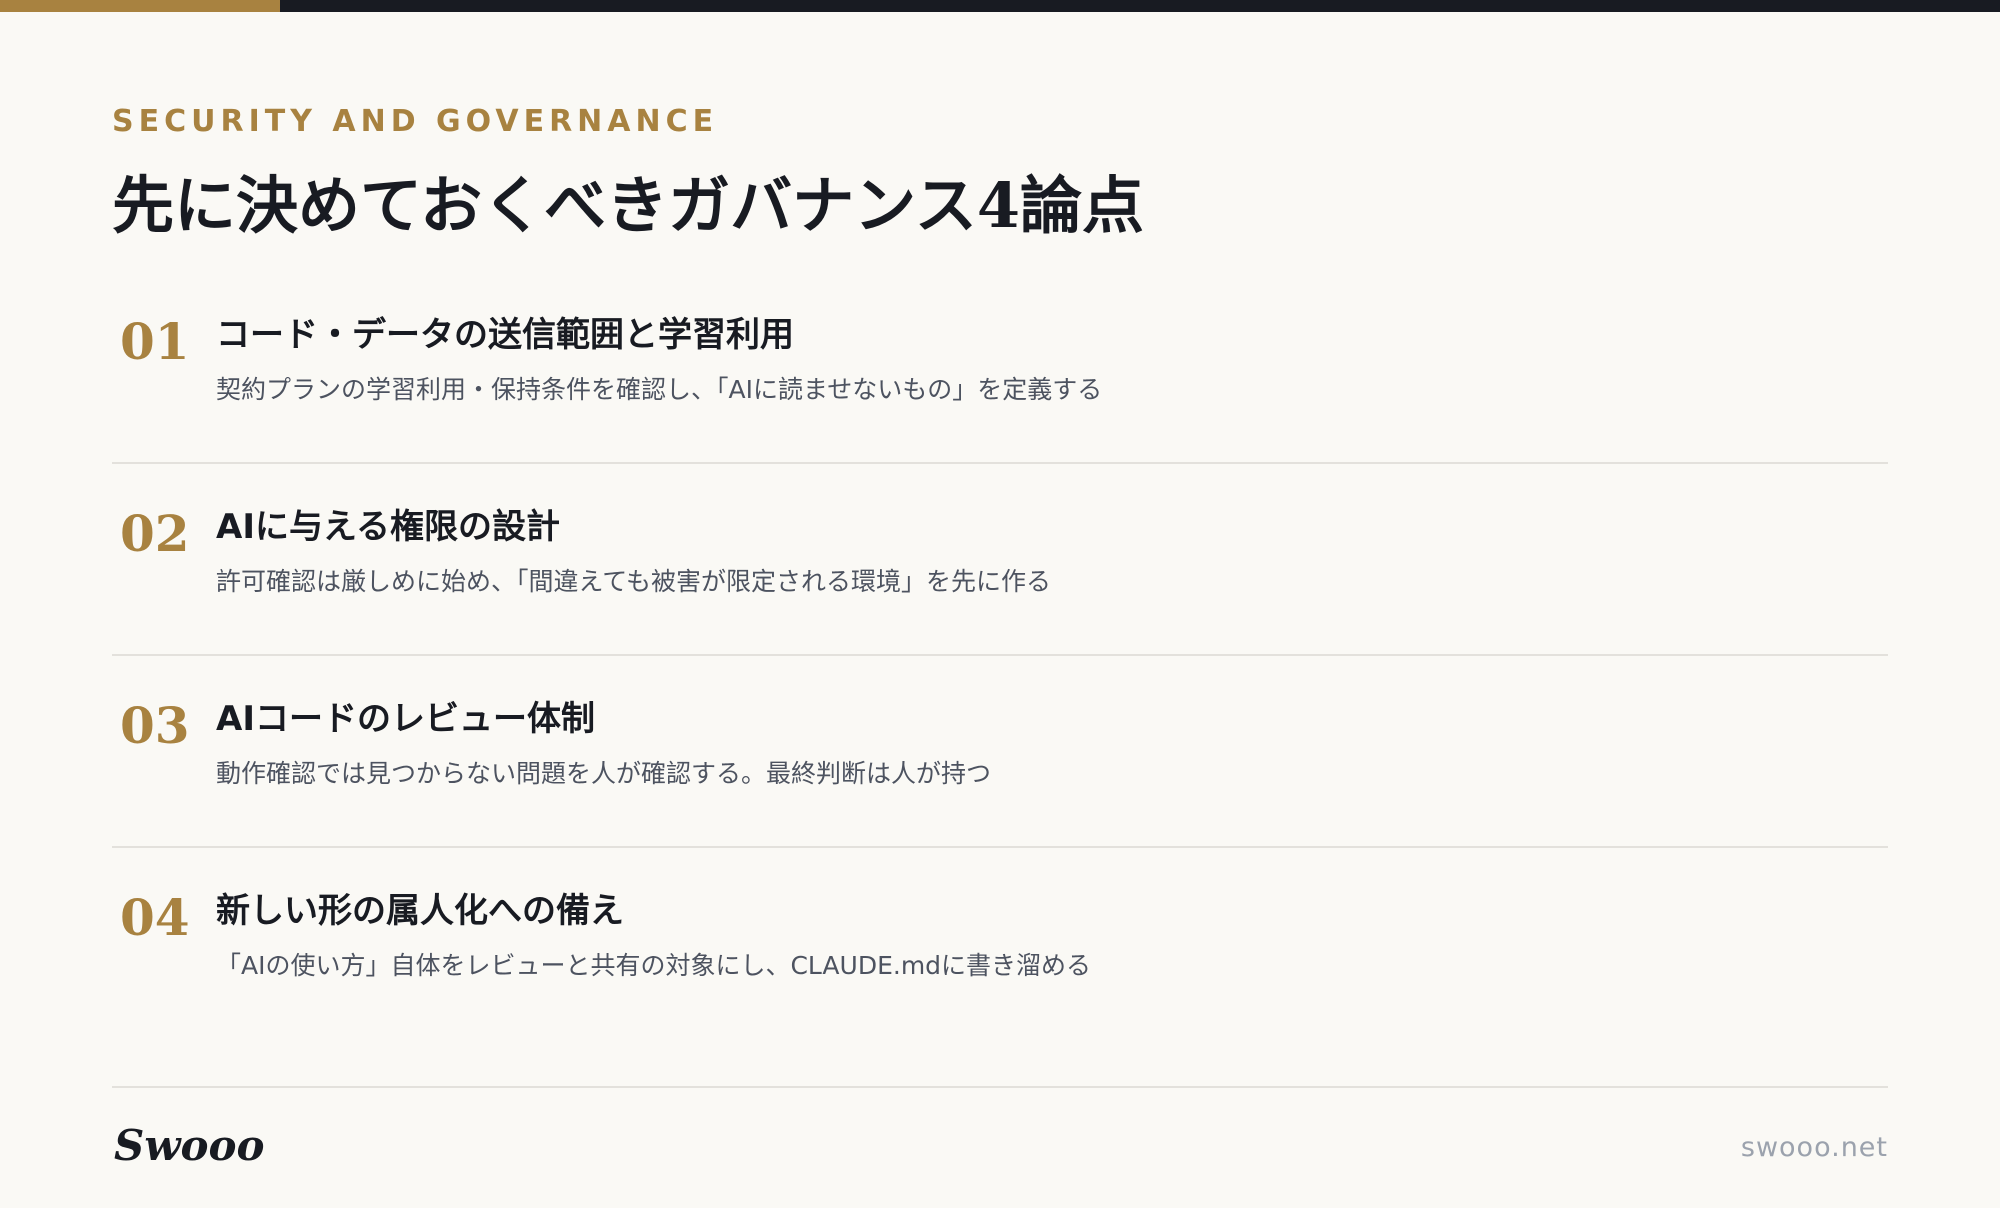 The width and height of the screenshot is (2000, 1208). I want to click on item-description: 「AIの使い方」自体をレビューと共有の対象にし、CLAUDE.mdに書き溜める, so click(654, 965).